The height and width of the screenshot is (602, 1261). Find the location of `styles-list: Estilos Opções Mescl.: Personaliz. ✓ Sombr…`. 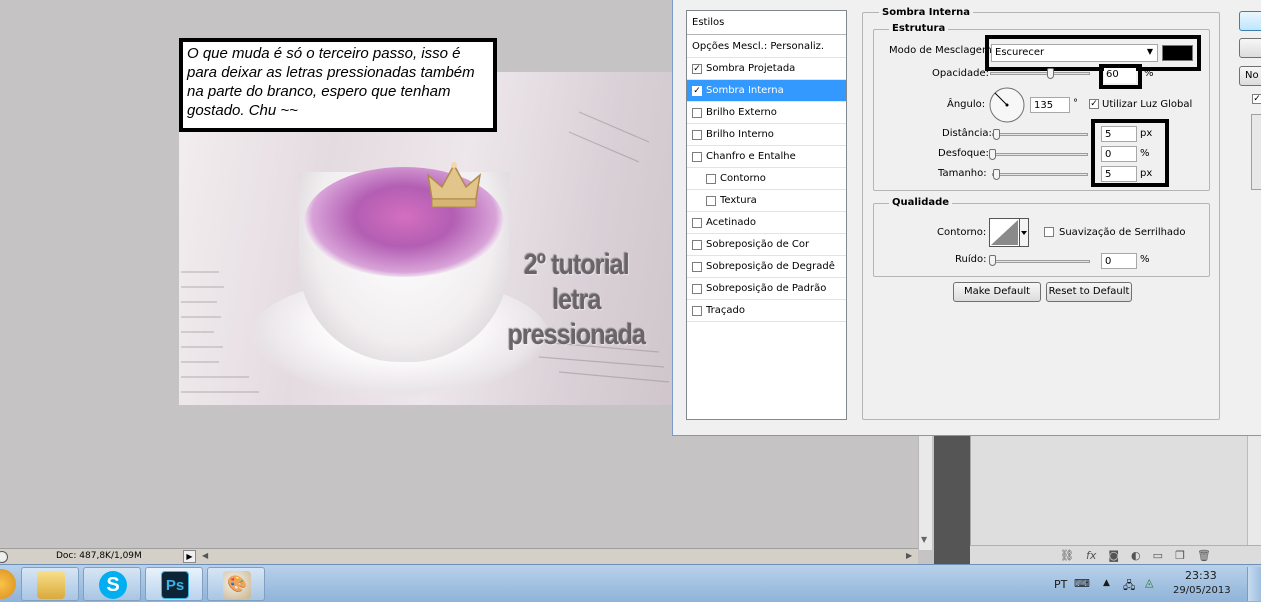

styles-list: Estilos Opções Mescl.: Personaliz. ✓ Sombr… is located at coordinates (766, 215).